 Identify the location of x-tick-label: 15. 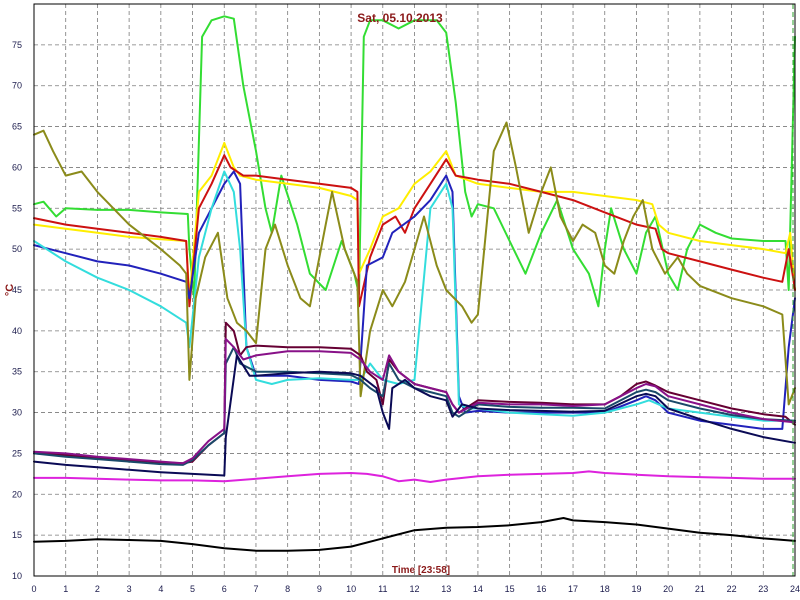
(510, 589).